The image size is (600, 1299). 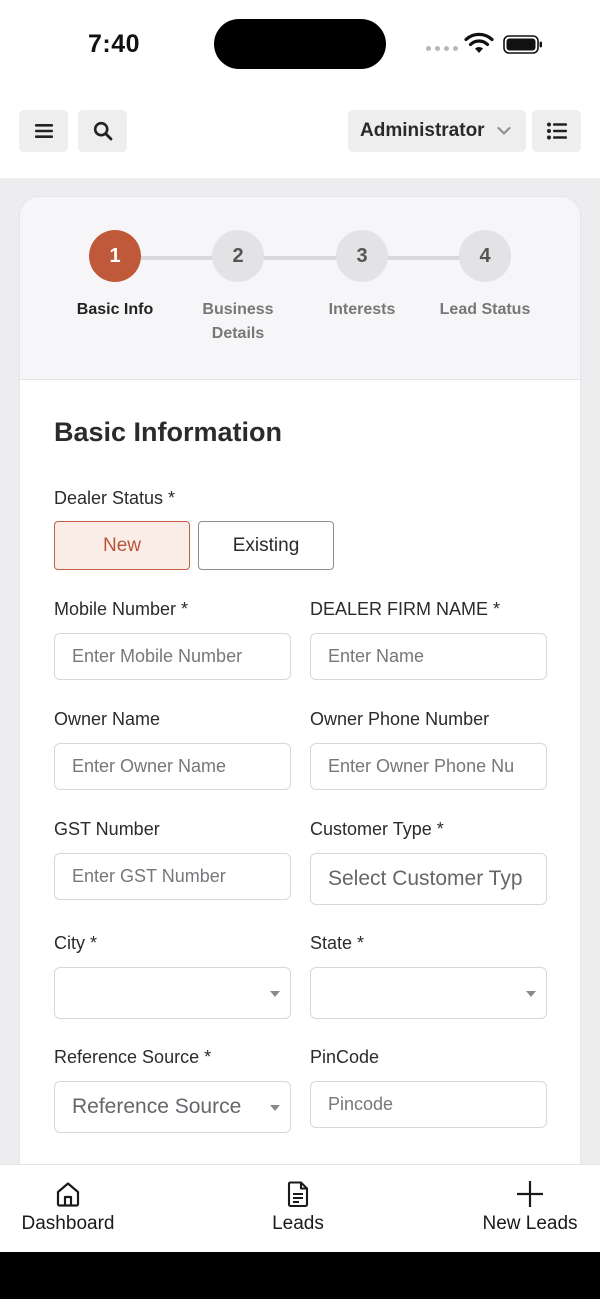 I want to click on dealer-firm-name-label: DEALER FIRM NAME *, so click(x=405, y=609).